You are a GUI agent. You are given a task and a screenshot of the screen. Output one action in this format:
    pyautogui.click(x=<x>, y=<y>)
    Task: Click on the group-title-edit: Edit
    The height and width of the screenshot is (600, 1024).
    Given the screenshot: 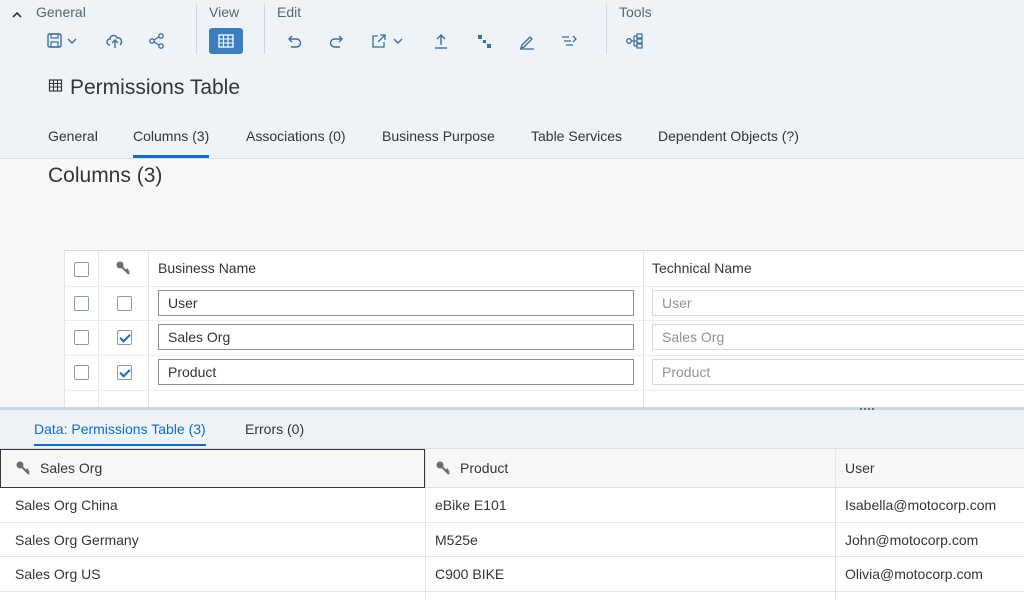 What is the action you would take?
    pyautogui.click(x=289, y=12)
    